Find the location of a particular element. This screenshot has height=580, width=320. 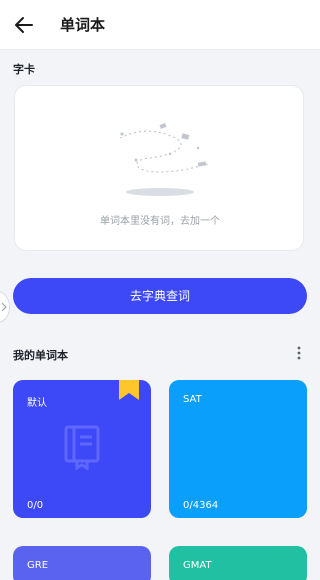

wordbook-name: GRE is located at coordinates (38, 565).